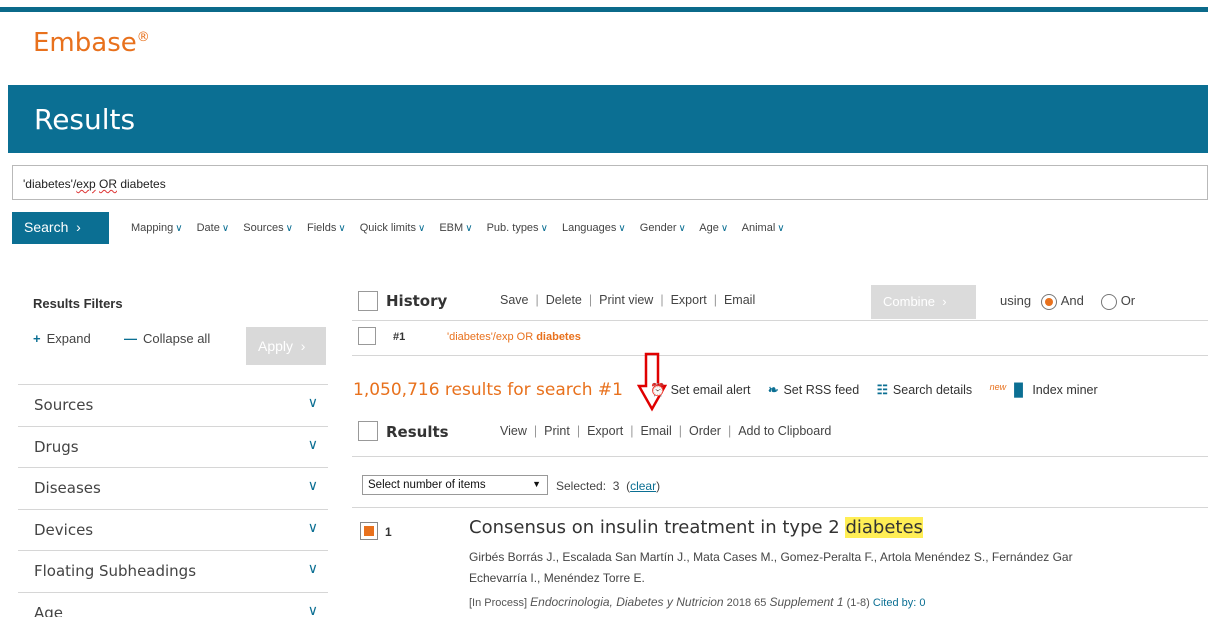 The width and height of the screenshot is (1208, 617). Describe the element at coordinates (557, 431) in the screenshot. I see `results-print-link: Print` at that location.